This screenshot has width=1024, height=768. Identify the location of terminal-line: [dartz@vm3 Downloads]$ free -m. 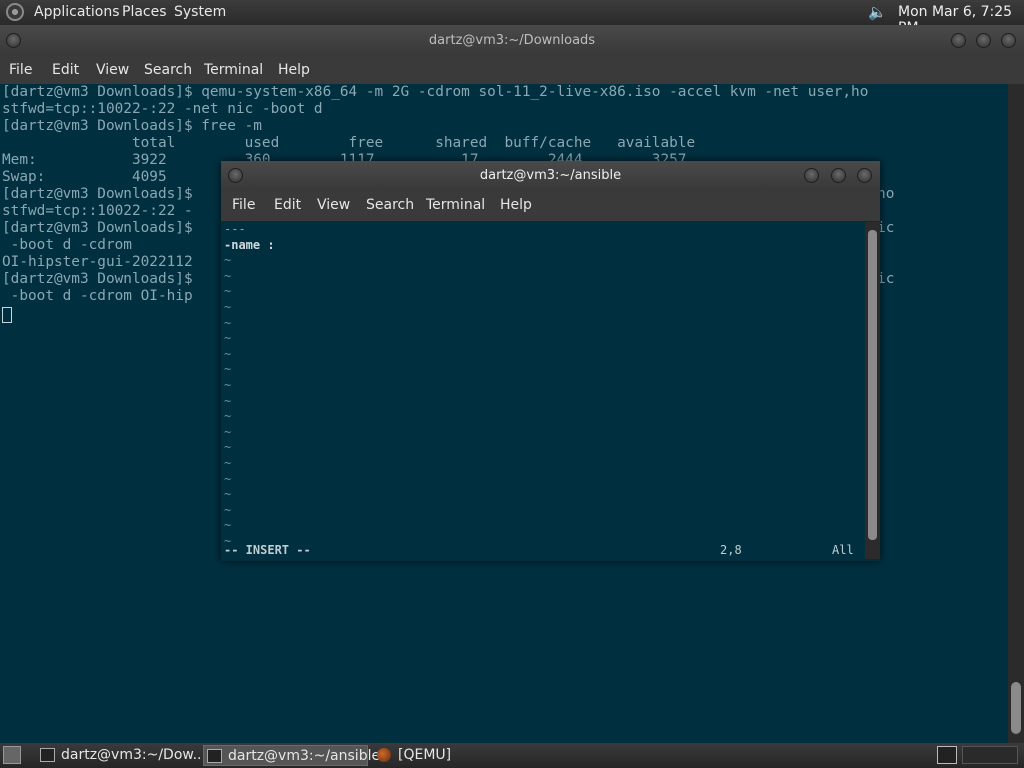
(132, 126).